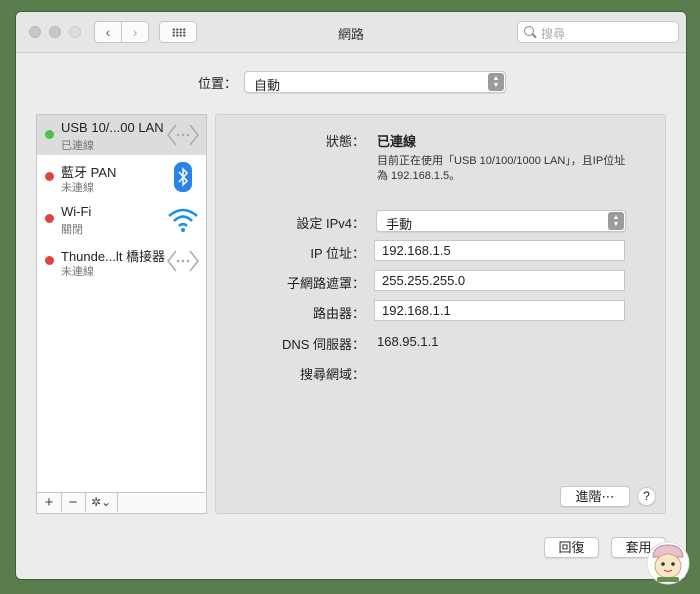 The height and width of the screenshot is (594, 700). What do you see at coordinates (121, 502) in the screenshot?
I see `service-list-toolbar: + − ✲⌄` at bounding box center [121, 502].